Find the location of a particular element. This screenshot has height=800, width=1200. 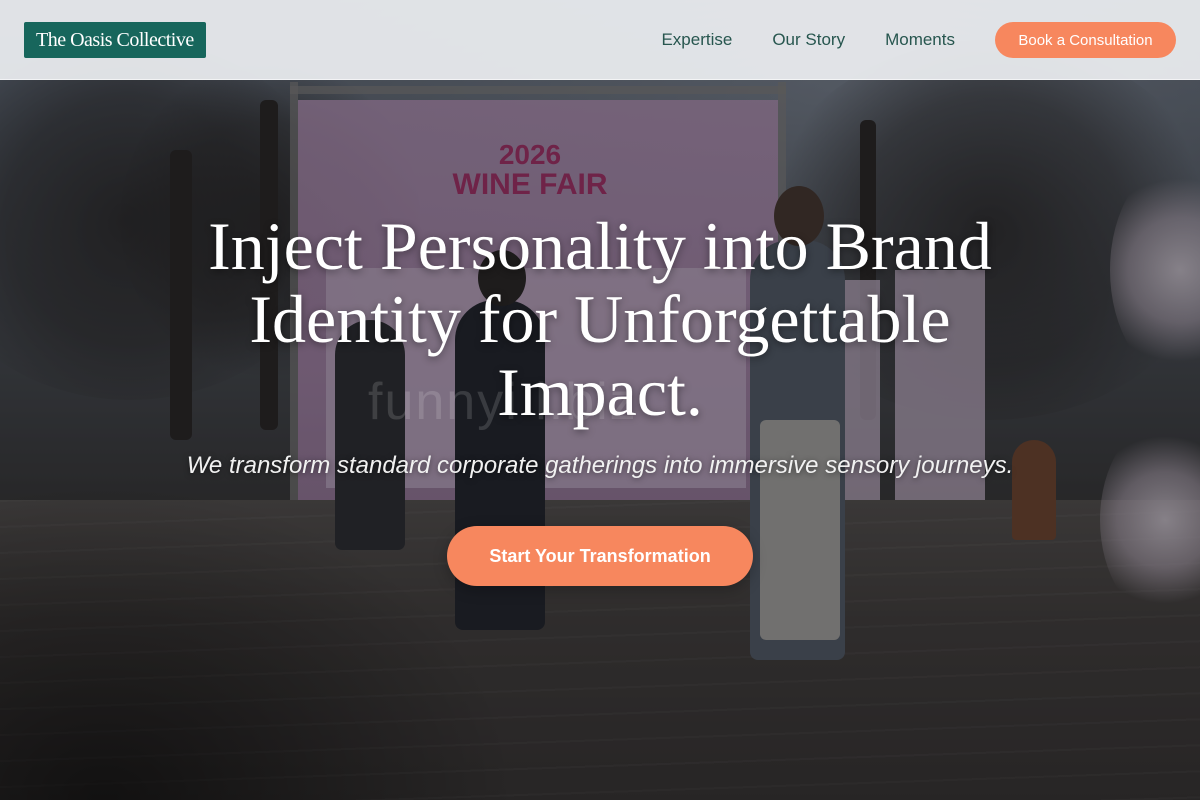

book-consultation-button: Book a Consultation is located at coordinates (1085, 40).